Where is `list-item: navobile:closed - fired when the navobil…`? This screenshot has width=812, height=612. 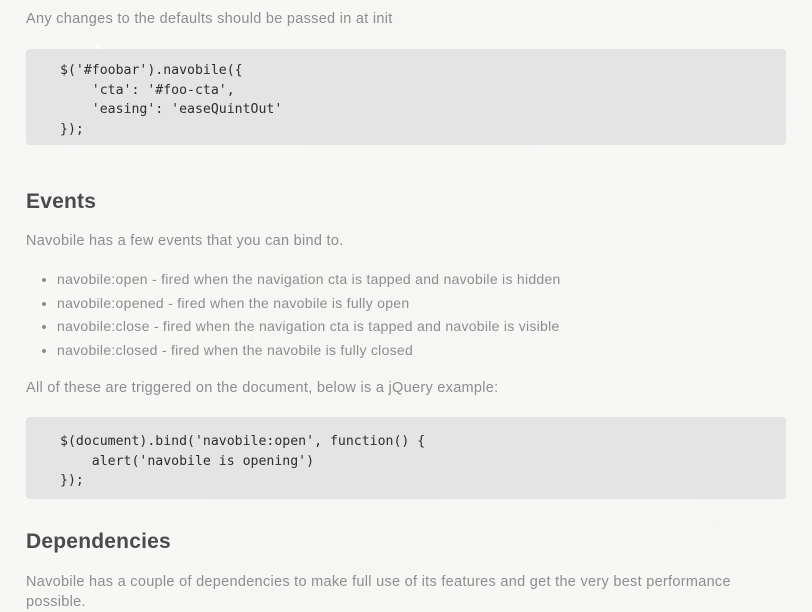 list-item: navobile:closed - fired when the navobil… is located at coordinates (406, 351).